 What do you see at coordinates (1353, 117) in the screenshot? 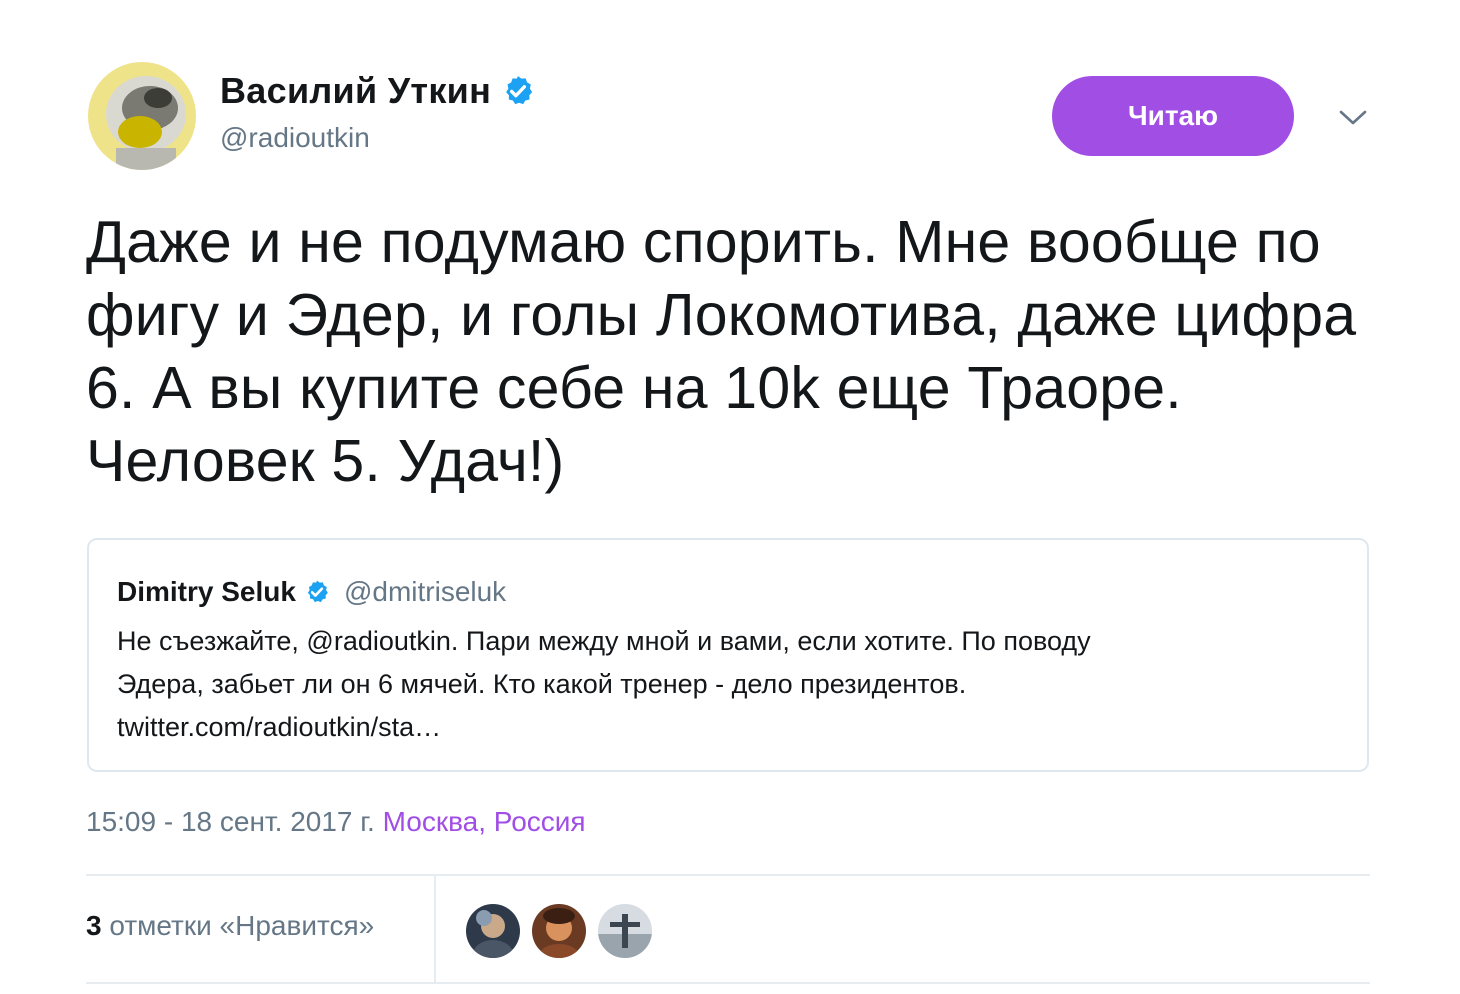
I see `chevron-down-icon` at bounding box center [1353, 117].